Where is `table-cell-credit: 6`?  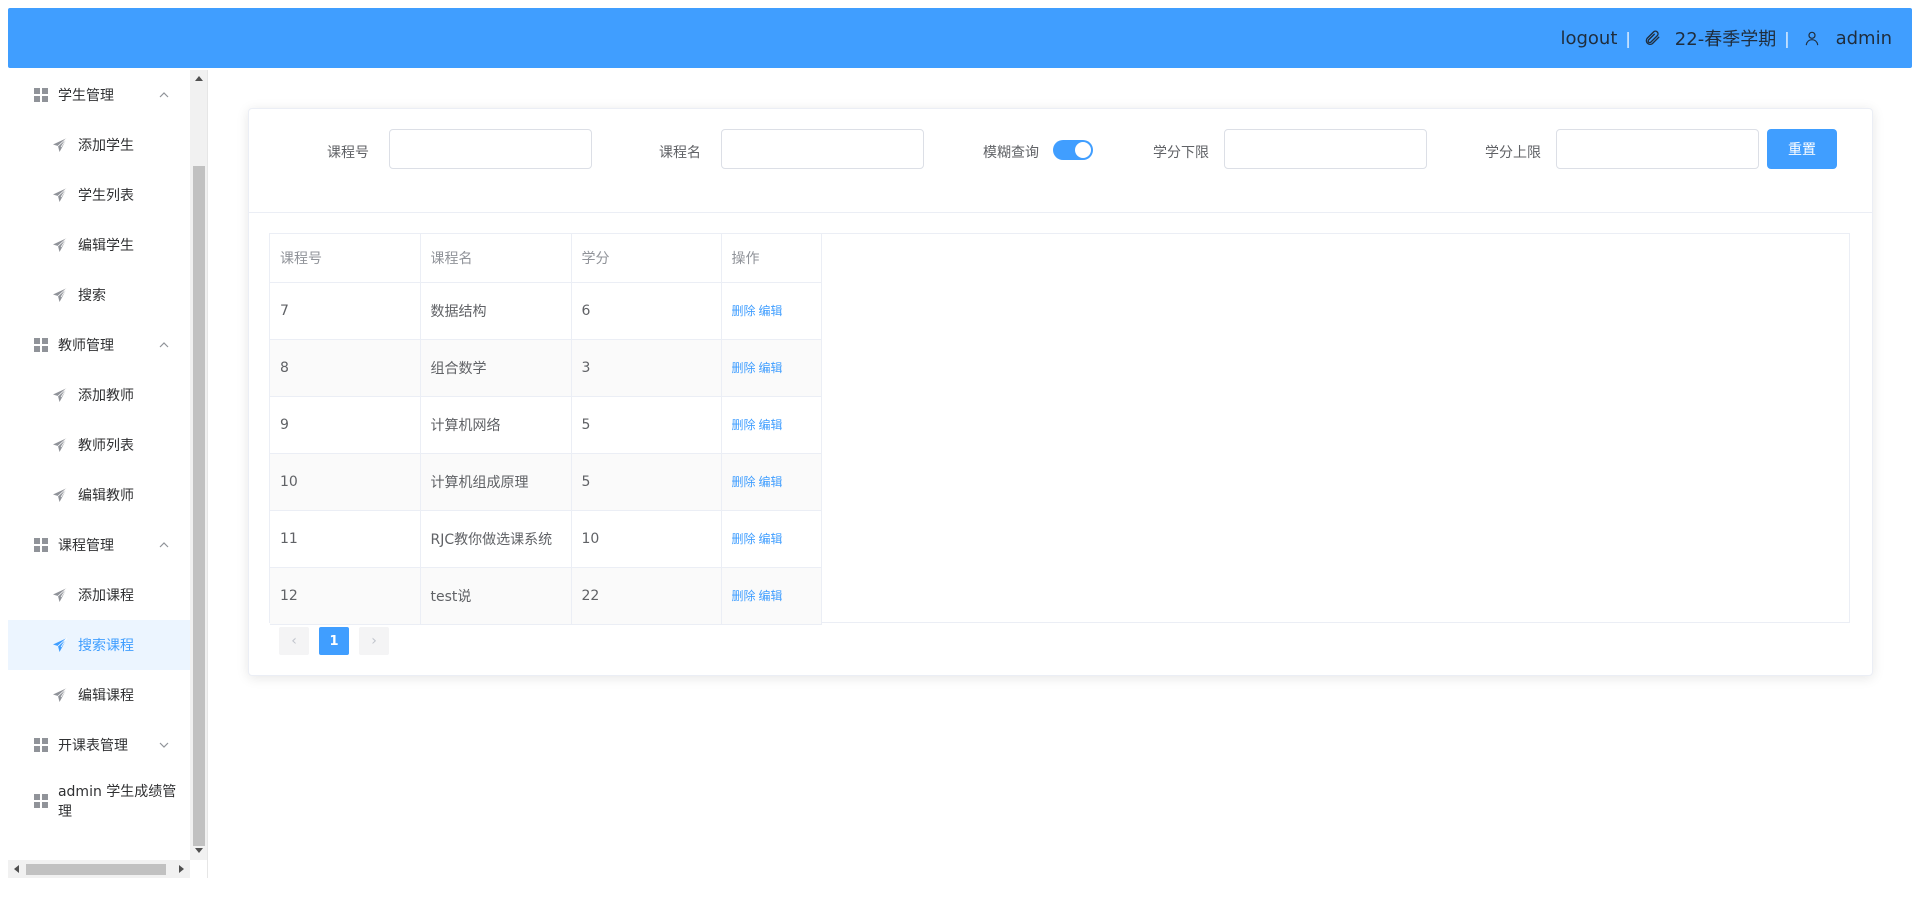
table-cell-credit: 6 is located at coordinates (646, 311).